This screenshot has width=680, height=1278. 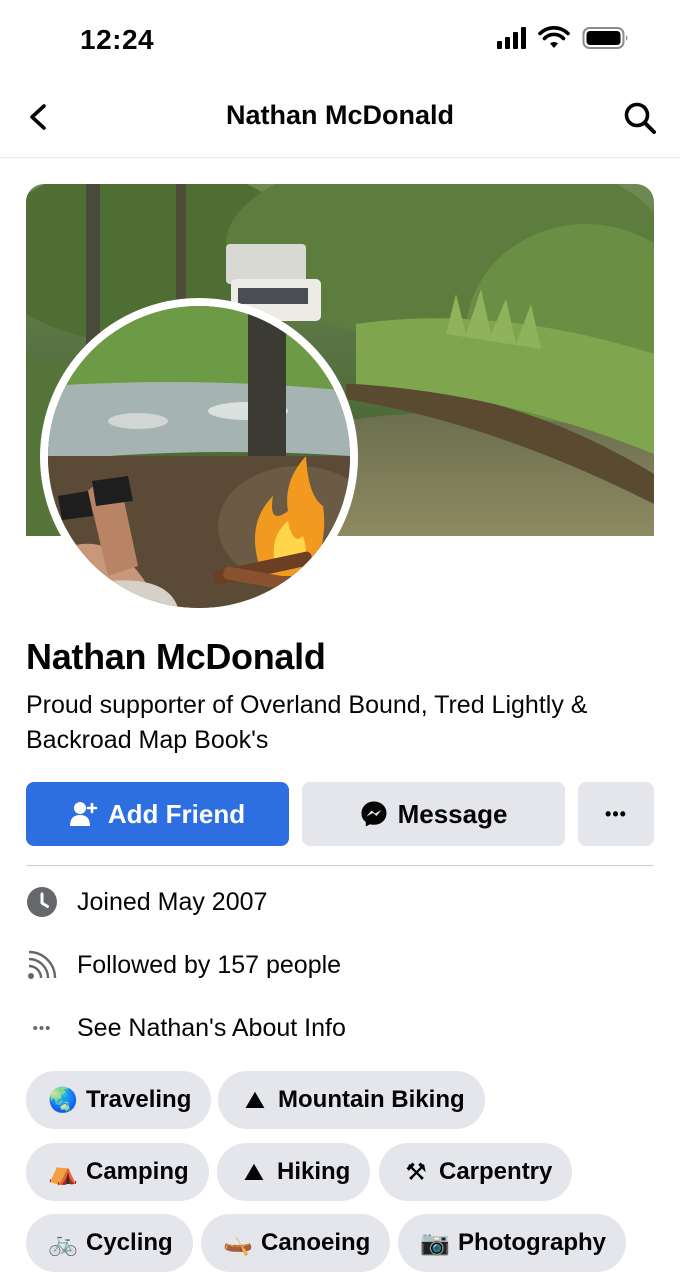 What do you see at coordinates (452, 813) in the screenshot?
I see `message-label: Message` at bounding box center [452, 813].